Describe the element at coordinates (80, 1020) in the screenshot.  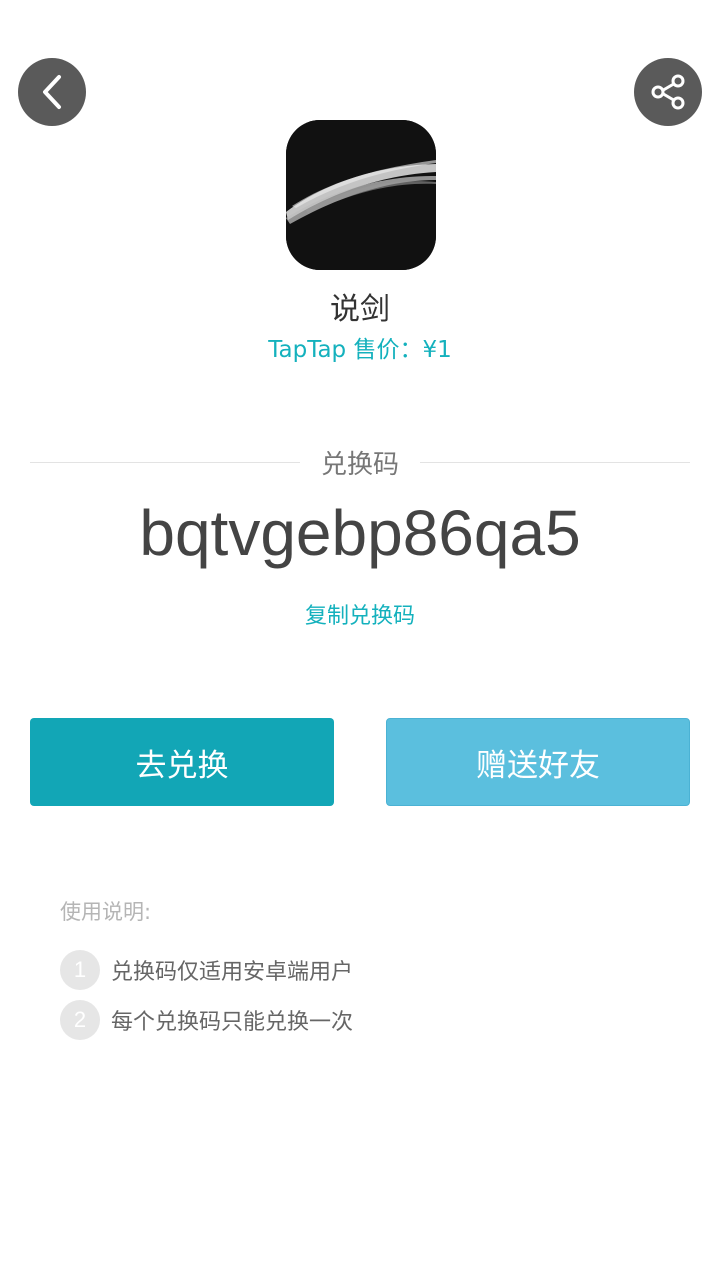
I see `rule-number-badge: 2` at that location.